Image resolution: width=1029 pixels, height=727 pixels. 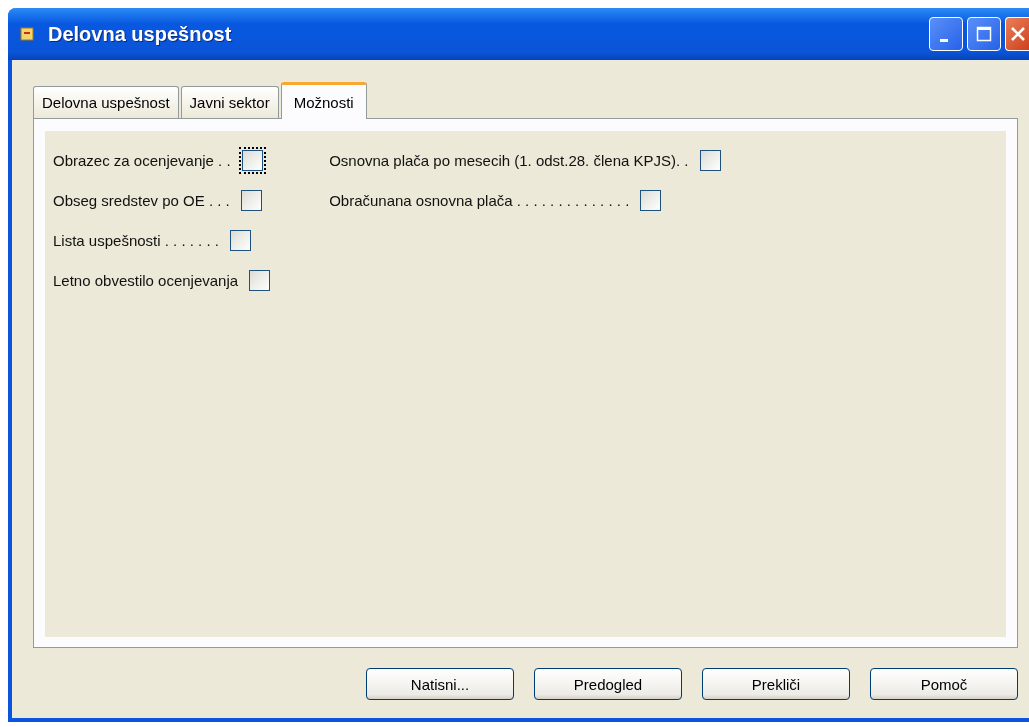 What do you see at coordinates (323, 100) in the screenshot?
I see `tab: Možnosti` at bounding box center [323, 100].